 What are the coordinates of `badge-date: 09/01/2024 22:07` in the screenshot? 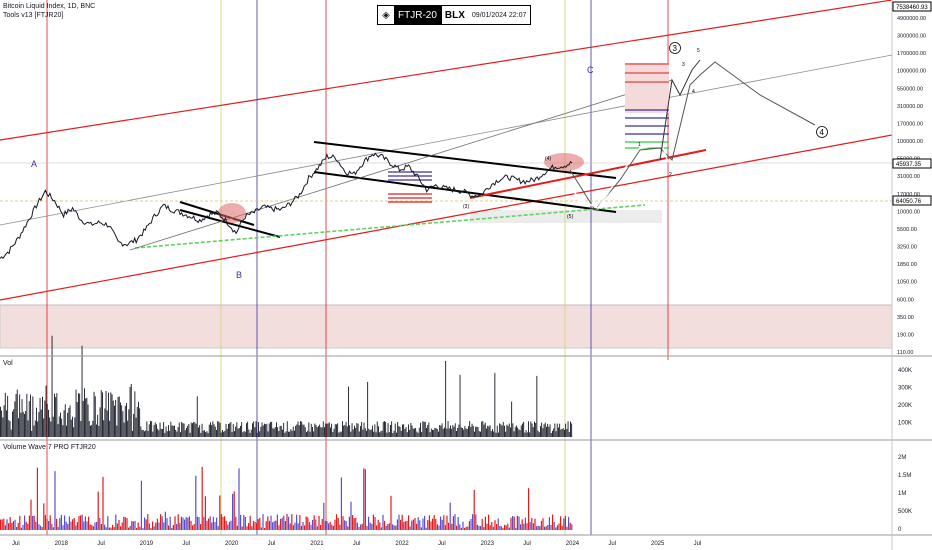 It's located at (499, 15).